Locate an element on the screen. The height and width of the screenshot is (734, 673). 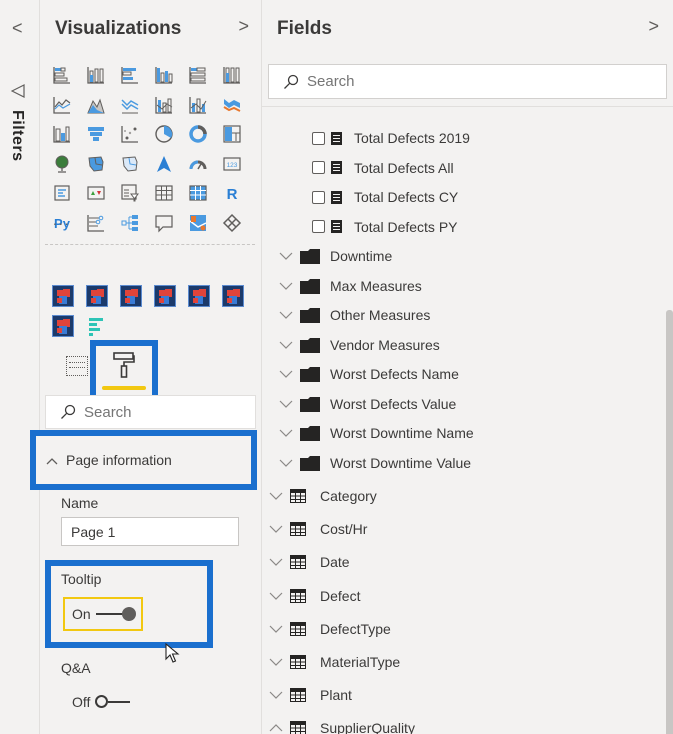
fields-tab is located at coordinates (77, 366).